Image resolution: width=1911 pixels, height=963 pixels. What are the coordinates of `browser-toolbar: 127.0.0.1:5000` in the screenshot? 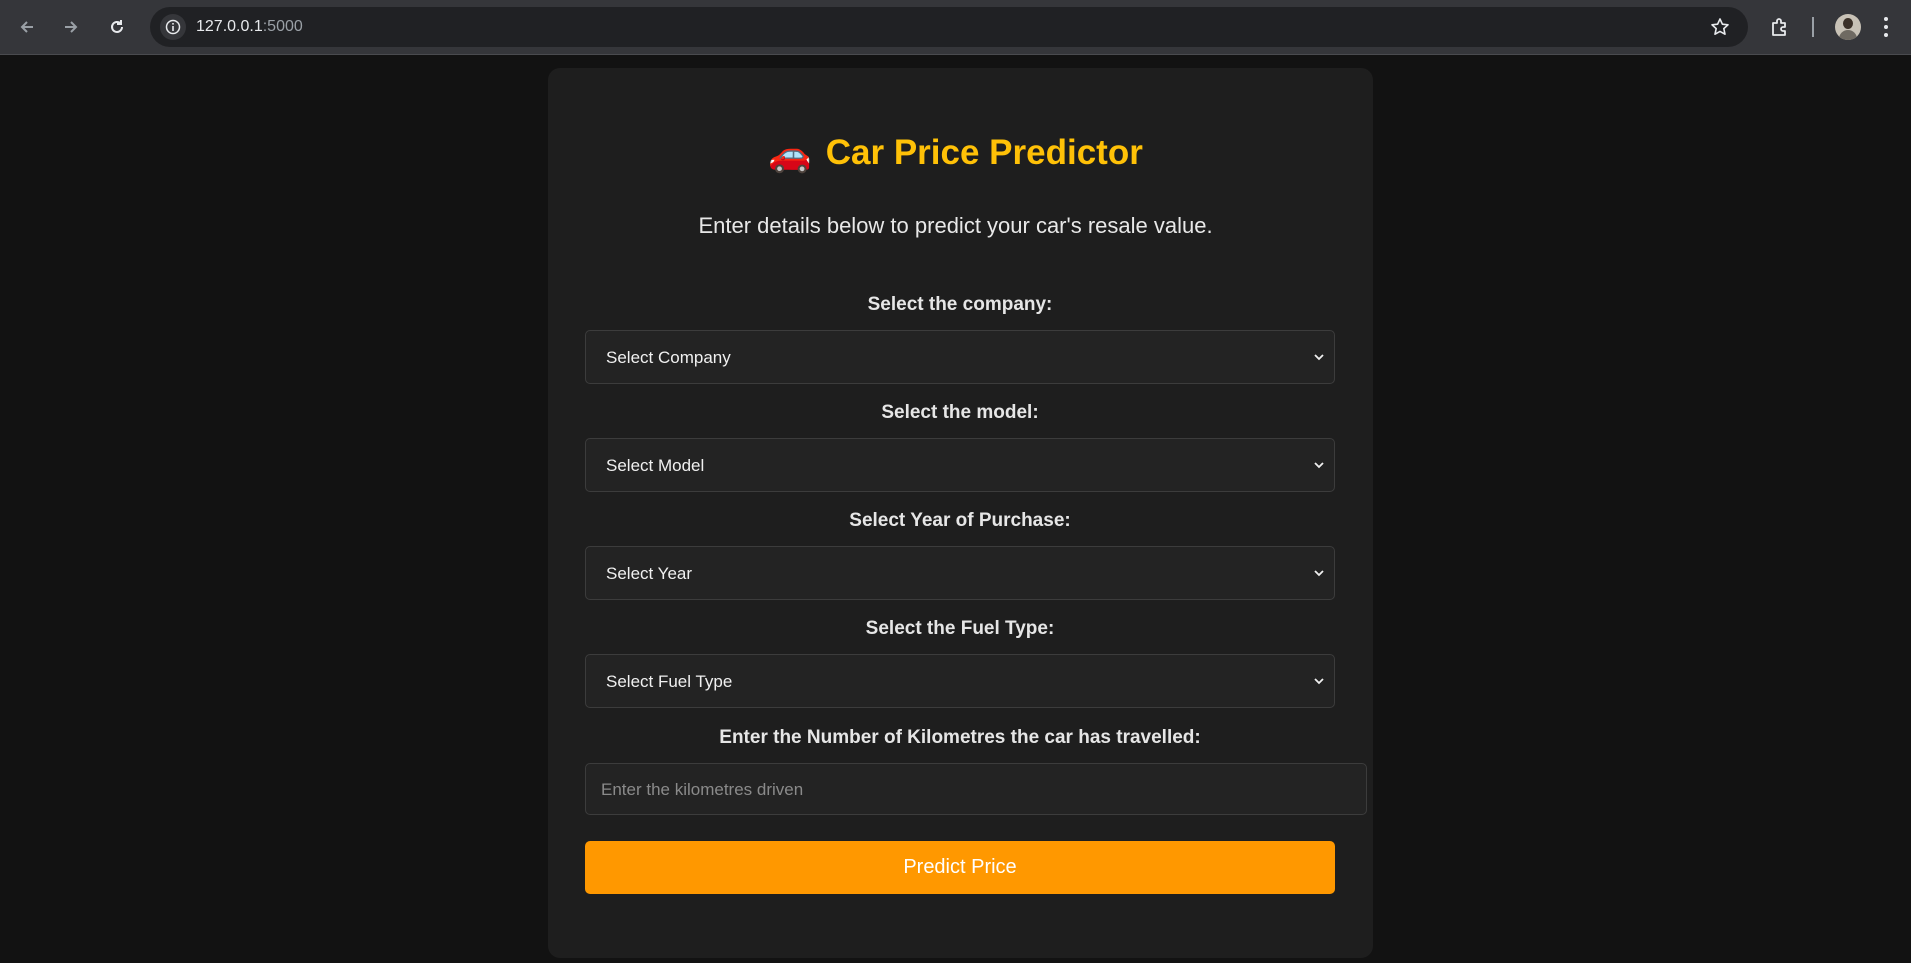 It's located at (955, 27).